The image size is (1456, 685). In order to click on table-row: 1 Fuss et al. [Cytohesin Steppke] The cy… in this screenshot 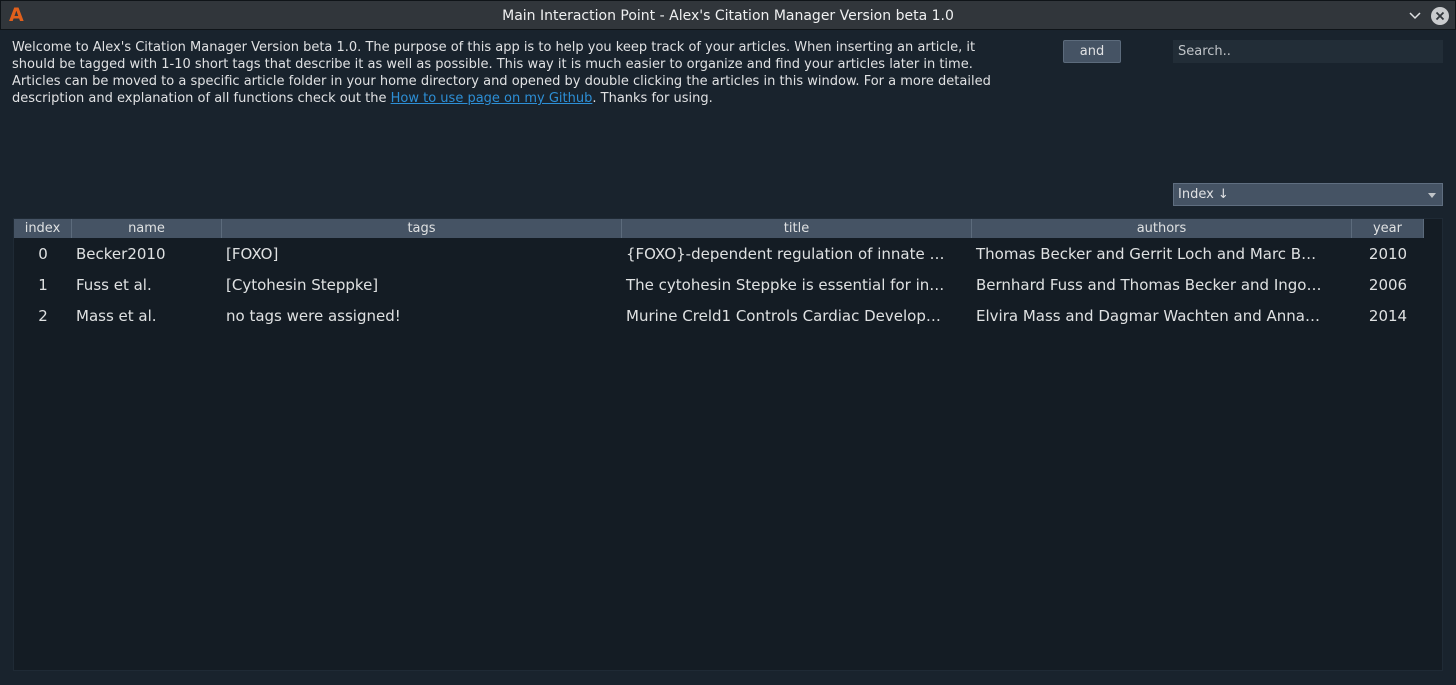, I will do `click(719, 285)`.